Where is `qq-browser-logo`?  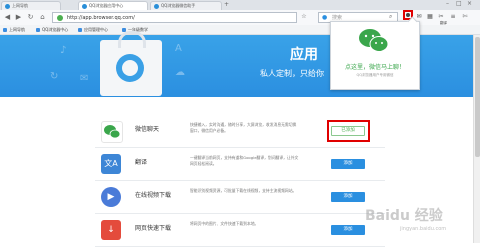
qq-browser-logo is located at coordinates (130, 68).